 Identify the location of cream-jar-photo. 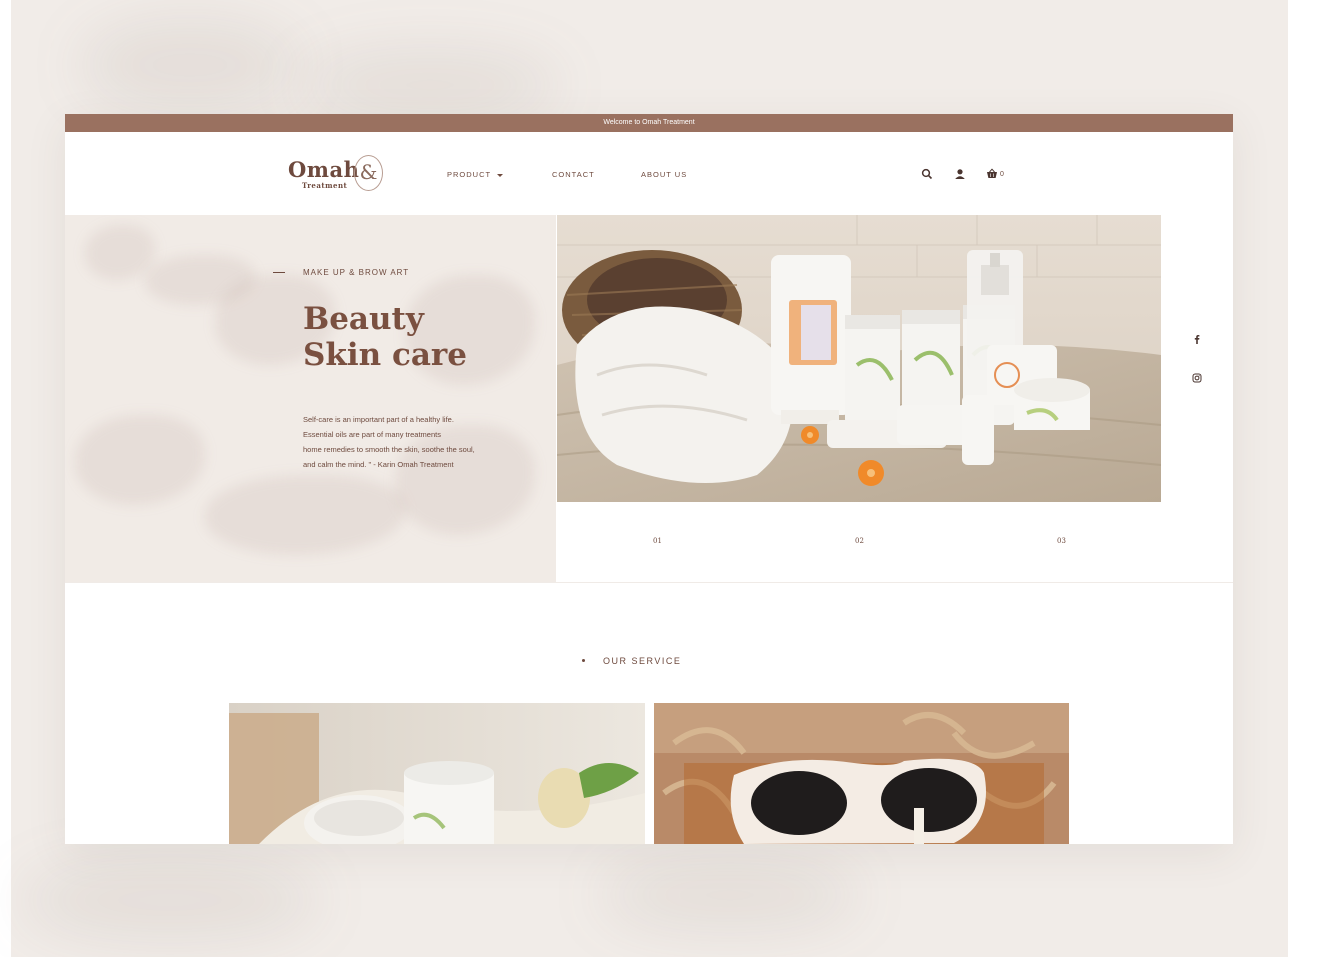
(437, 773).